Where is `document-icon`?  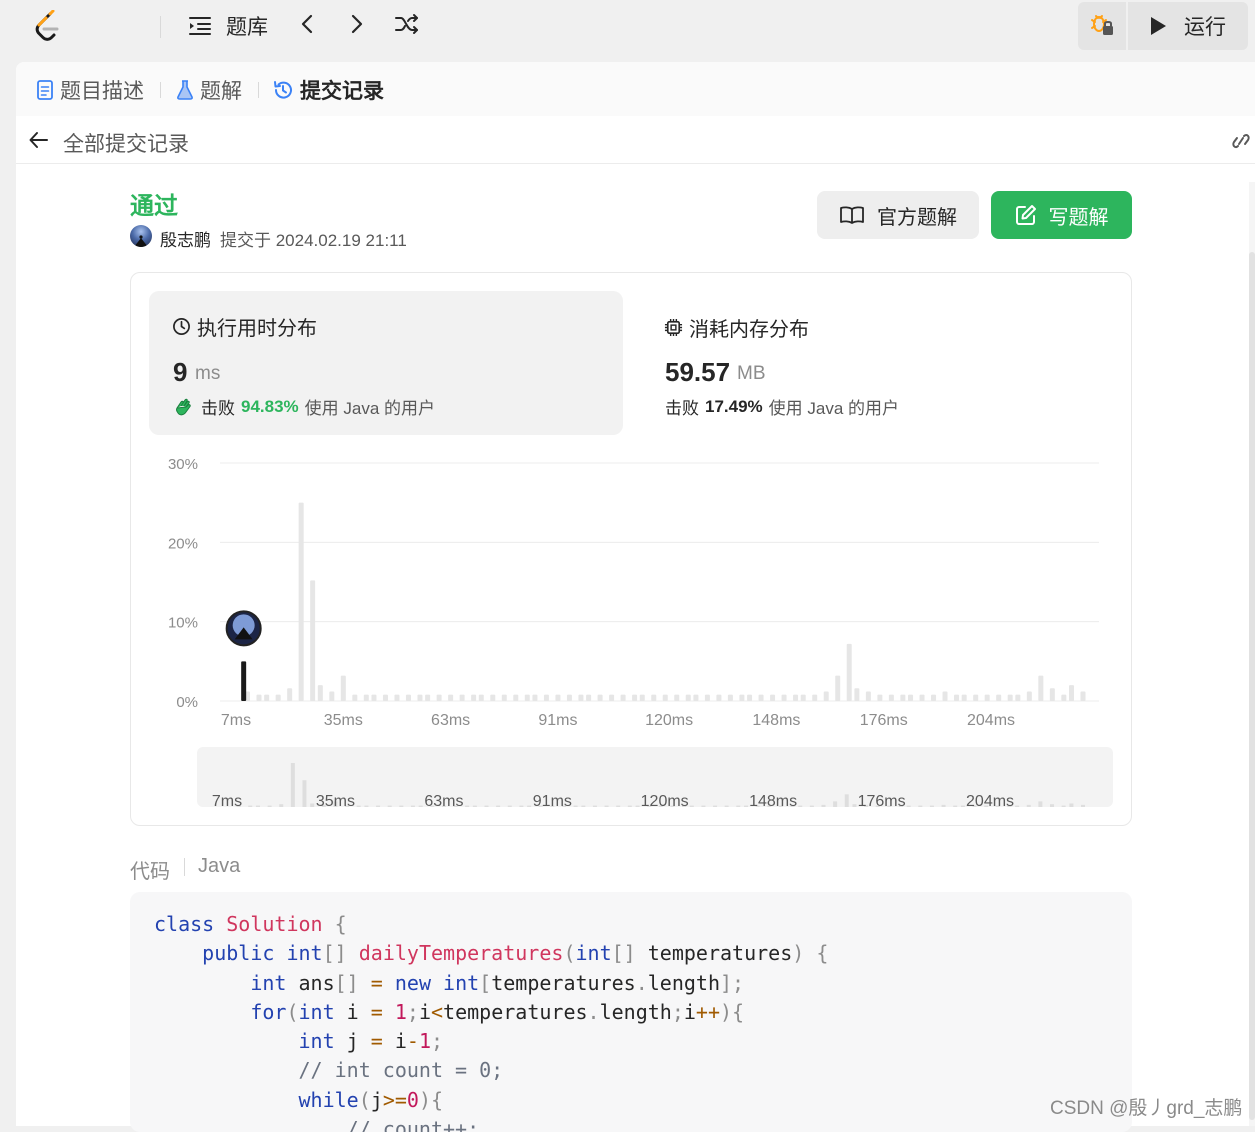
document-icon is located at coordinates (48, 90).